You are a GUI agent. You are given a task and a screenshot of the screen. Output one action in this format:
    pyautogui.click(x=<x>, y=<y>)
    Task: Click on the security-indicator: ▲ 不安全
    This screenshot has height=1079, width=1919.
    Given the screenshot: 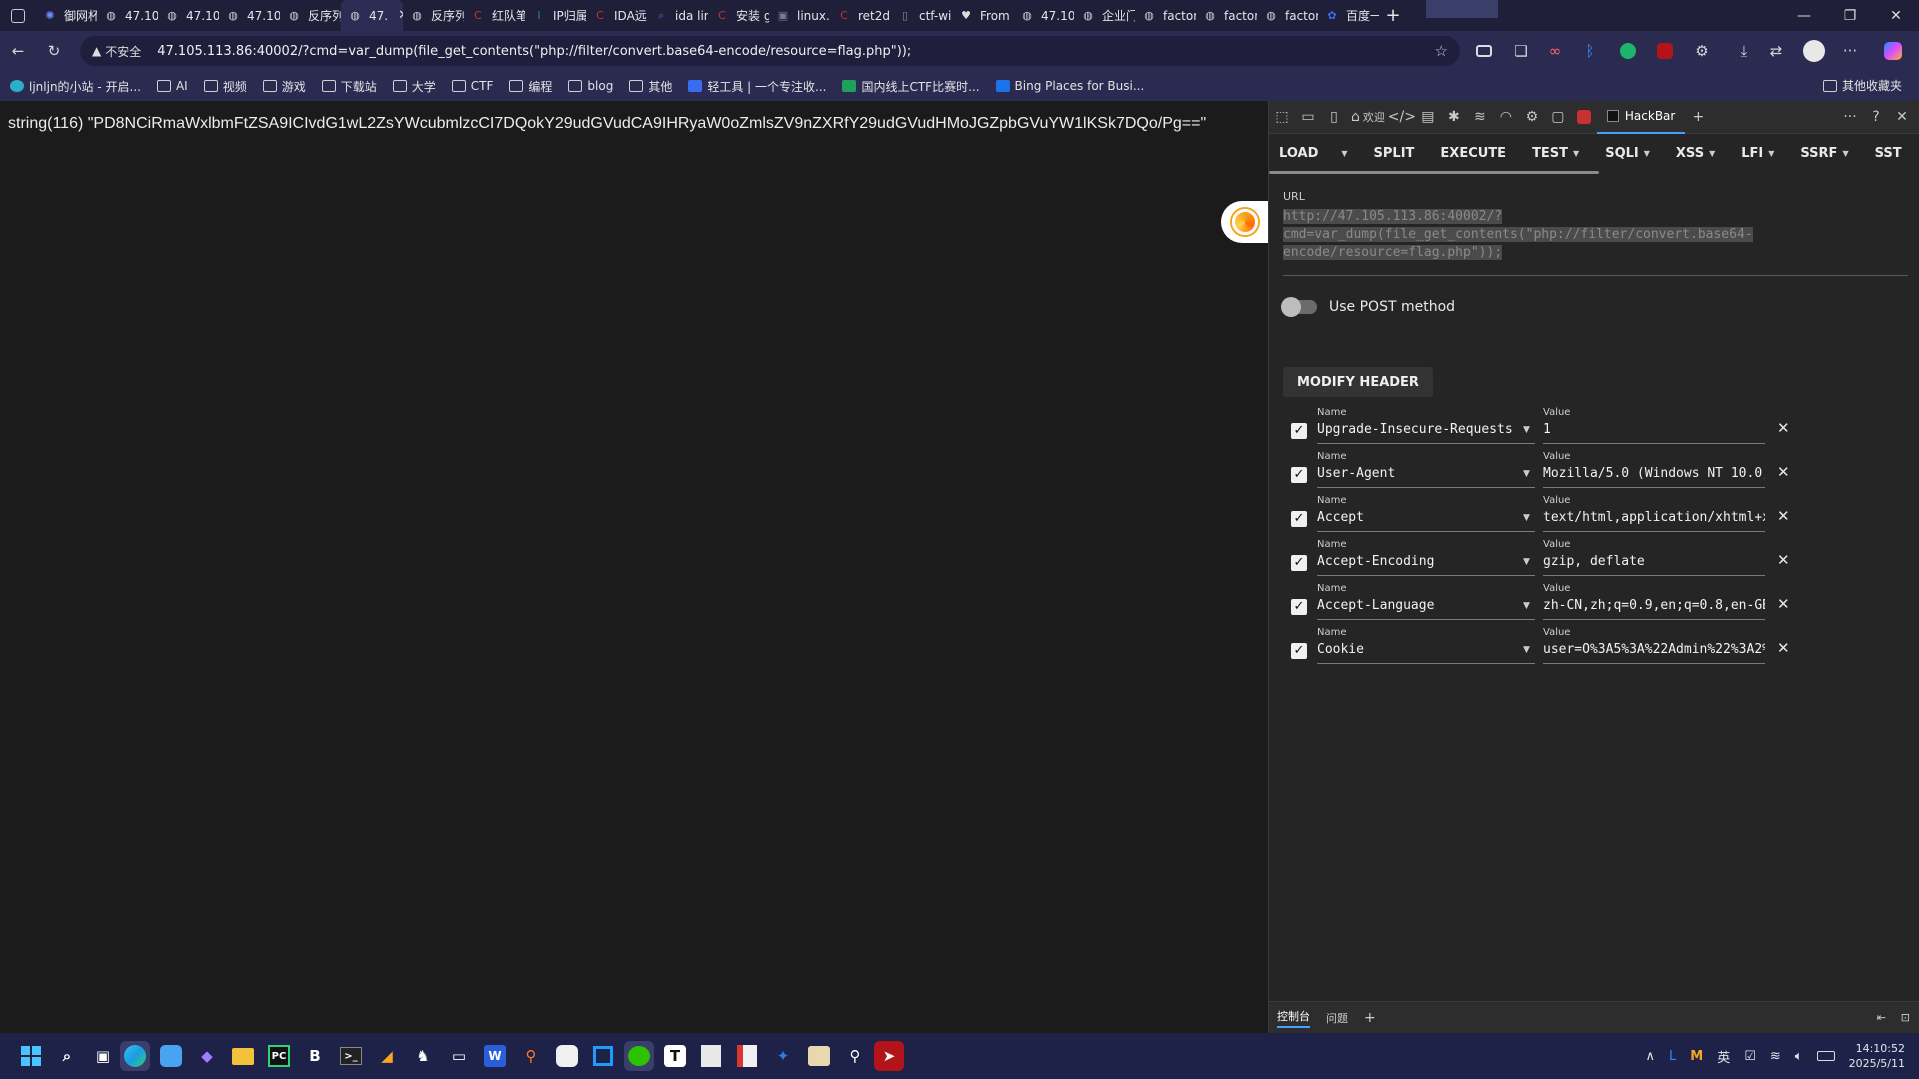 What is the action you would take?
    pyautogui.click(x=116, y=51)
    